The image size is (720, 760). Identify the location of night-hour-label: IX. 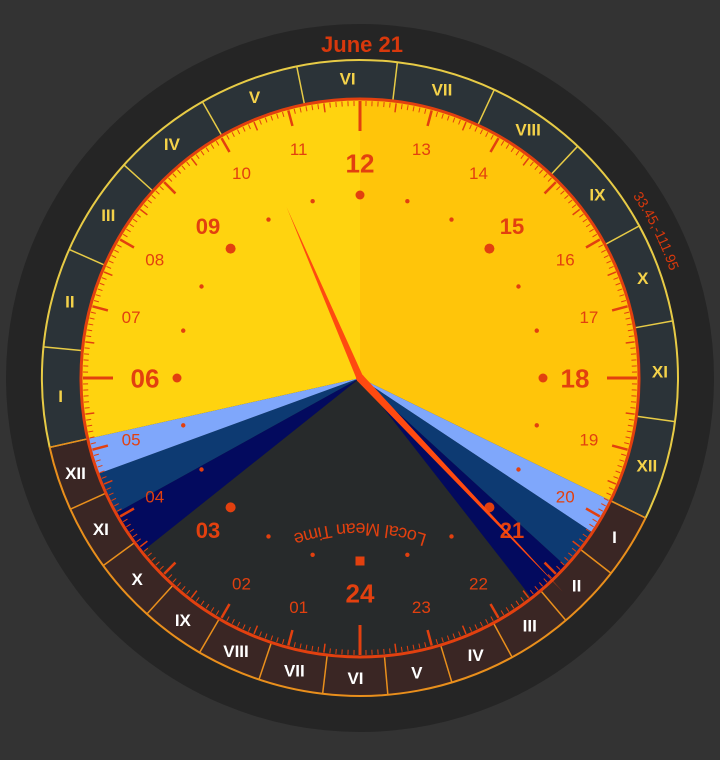
(183, 620).